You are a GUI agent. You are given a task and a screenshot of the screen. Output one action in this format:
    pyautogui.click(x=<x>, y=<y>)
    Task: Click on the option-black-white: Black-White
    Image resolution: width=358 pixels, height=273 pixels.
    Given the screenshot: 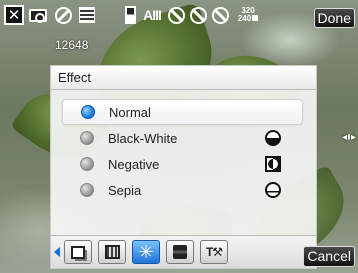 What is the action you would take?
    pyautogui.click(x=182, y=138)
    